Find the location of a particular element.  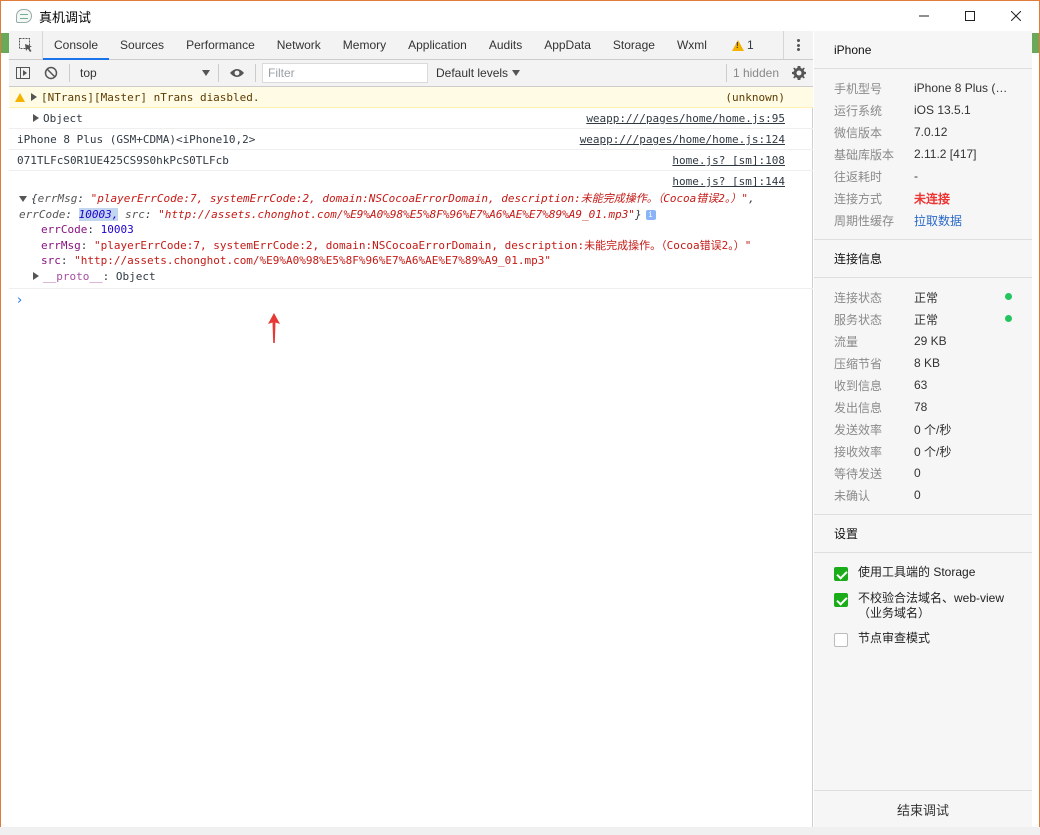

tab-console: Console is located at coordinates (76, 45).